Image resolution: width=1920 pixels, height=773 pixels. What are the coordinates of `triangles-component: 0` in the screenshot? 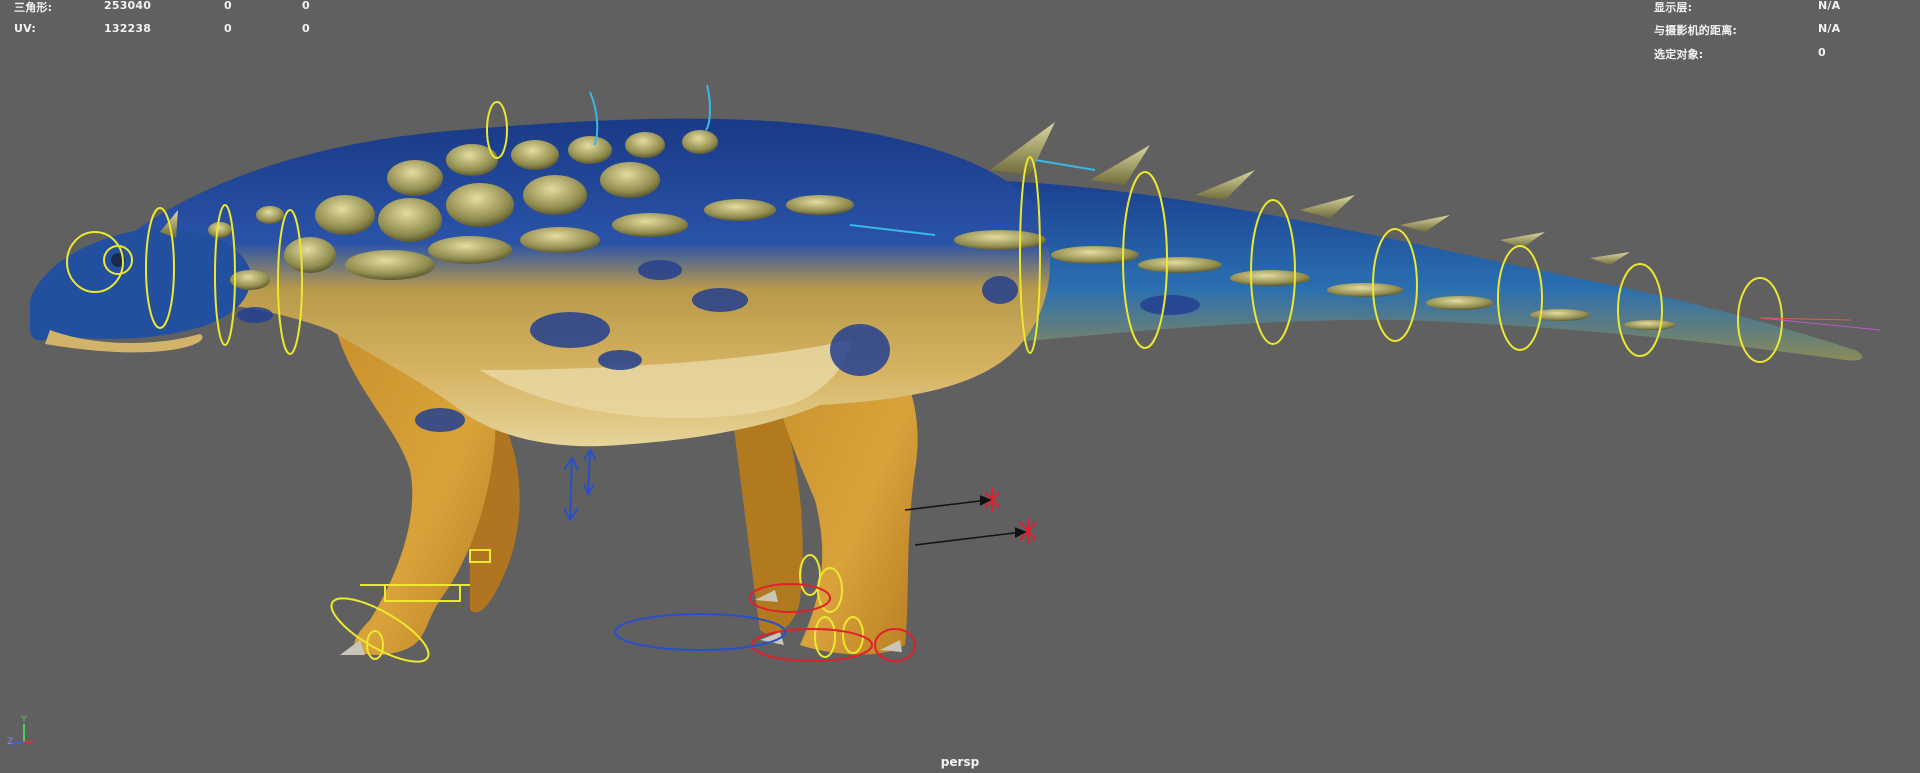 It's located at (306, 6).